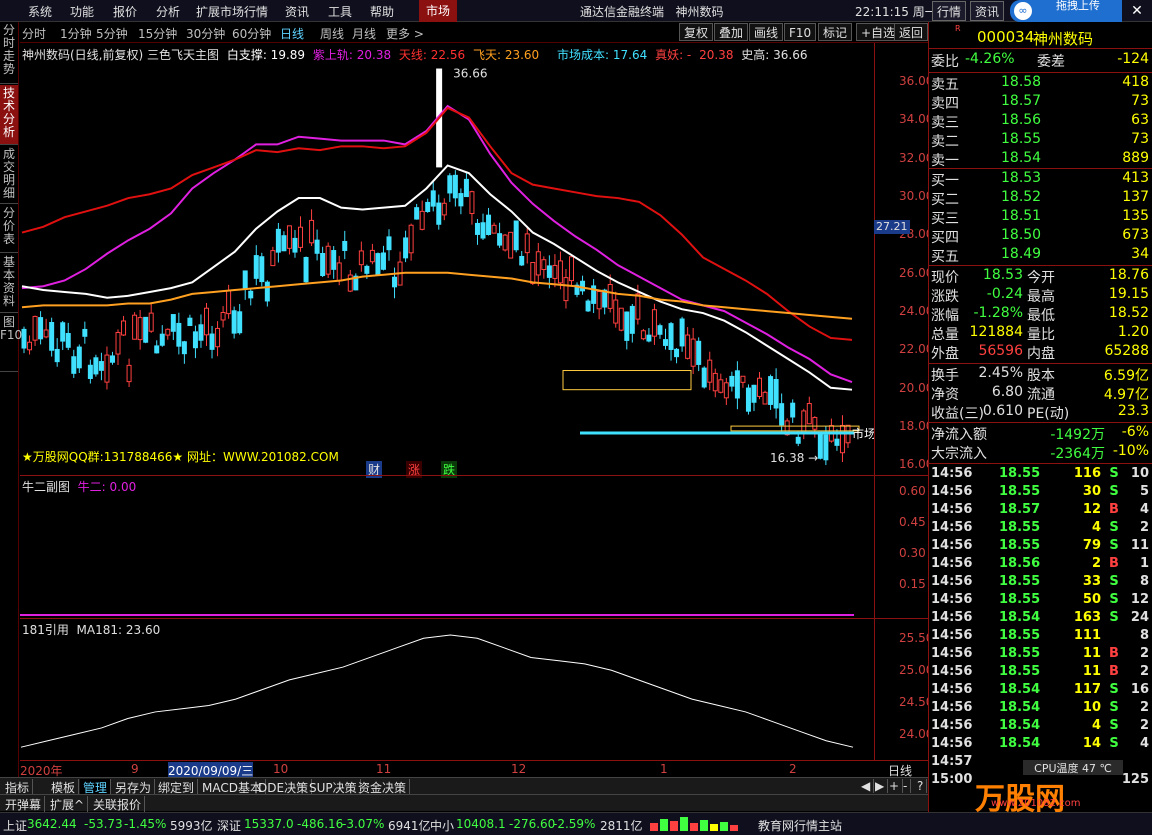 Image resolution: width=1152 pixels, height=835 pixels. I want to click on left-tab: 分价表, so click(9, 229).